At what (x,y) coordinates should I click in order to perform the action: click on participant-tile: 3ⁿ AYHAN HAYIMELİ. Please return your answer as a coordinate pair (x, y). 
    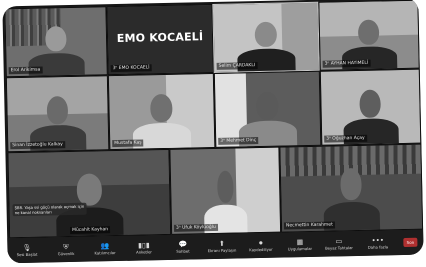
    Looking at the image, I should click on (369, 35).